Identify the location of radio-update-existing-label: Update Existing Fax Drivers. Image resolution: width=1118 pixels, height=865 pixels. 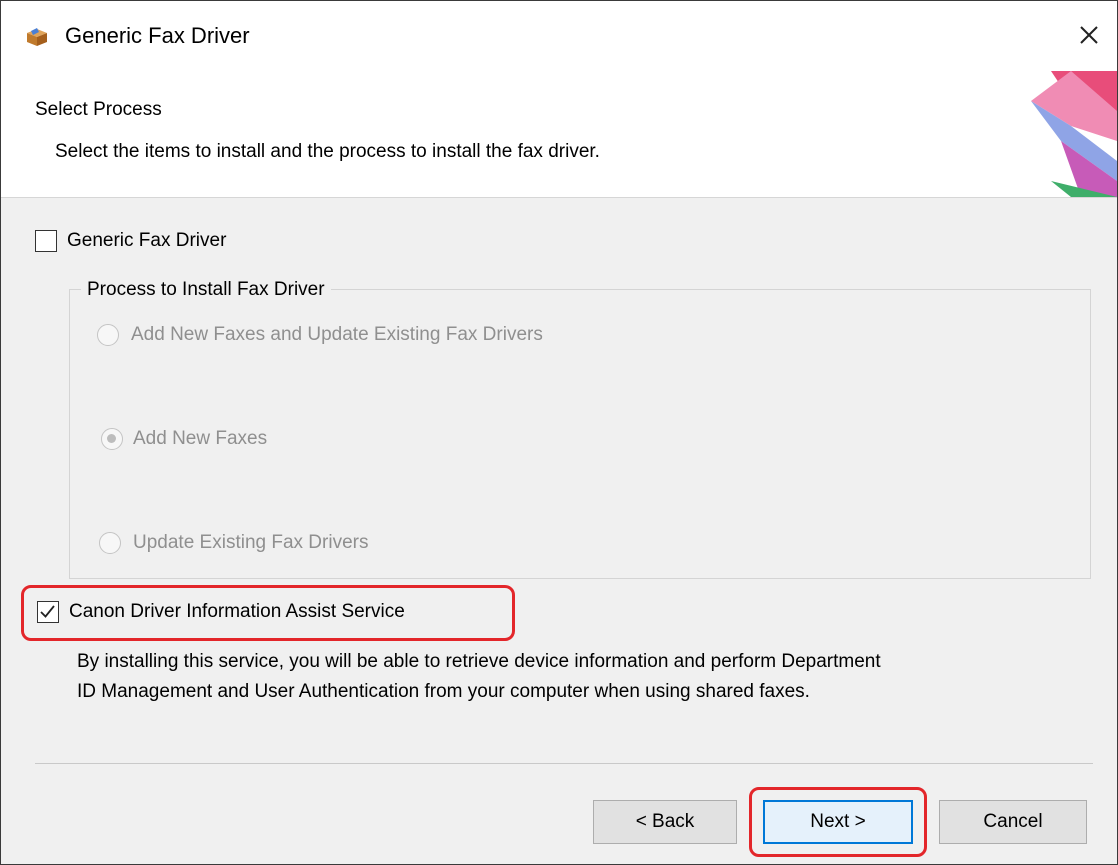
(251, 542).